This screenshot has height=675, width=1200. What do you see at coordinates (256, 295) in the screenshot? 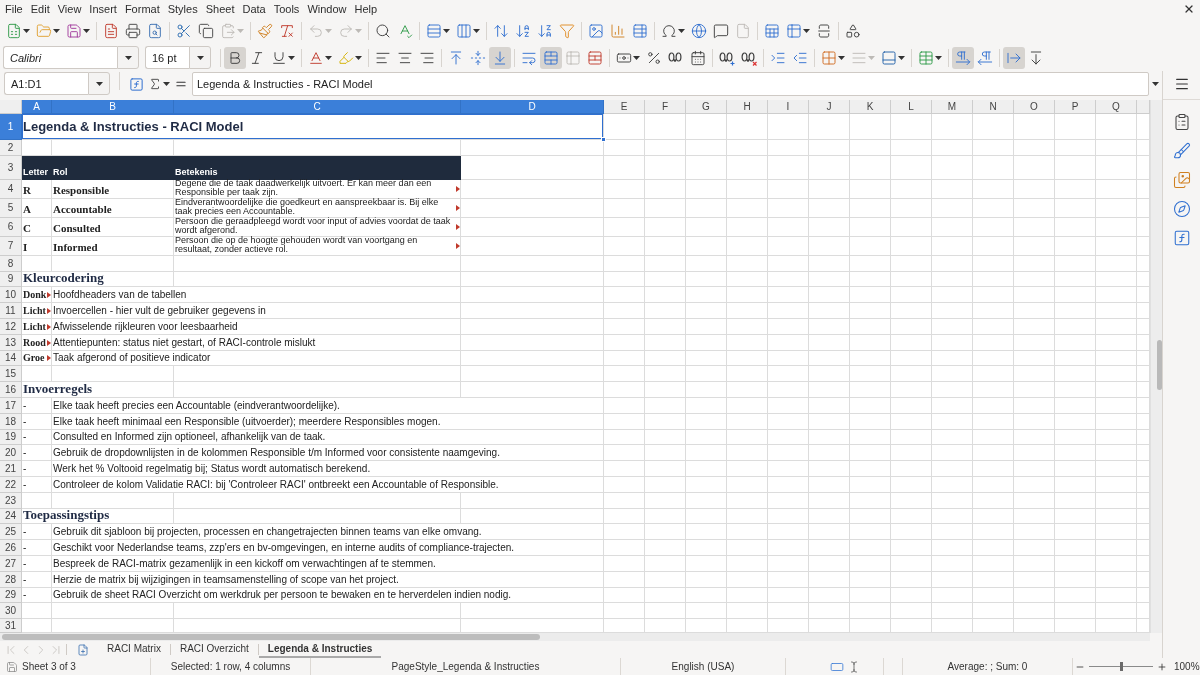
I see `spreadsheet-cell: Hoofdheaders van de tabellen` at bounding box center [256, 295].